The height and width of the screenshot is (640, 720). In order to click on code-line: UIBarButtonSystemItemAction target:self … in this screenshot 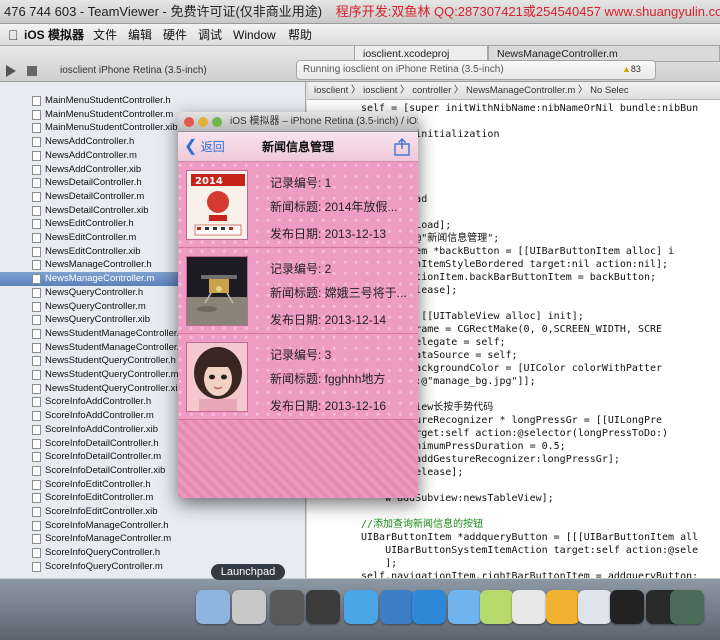, I will do `click(530, 550)`.